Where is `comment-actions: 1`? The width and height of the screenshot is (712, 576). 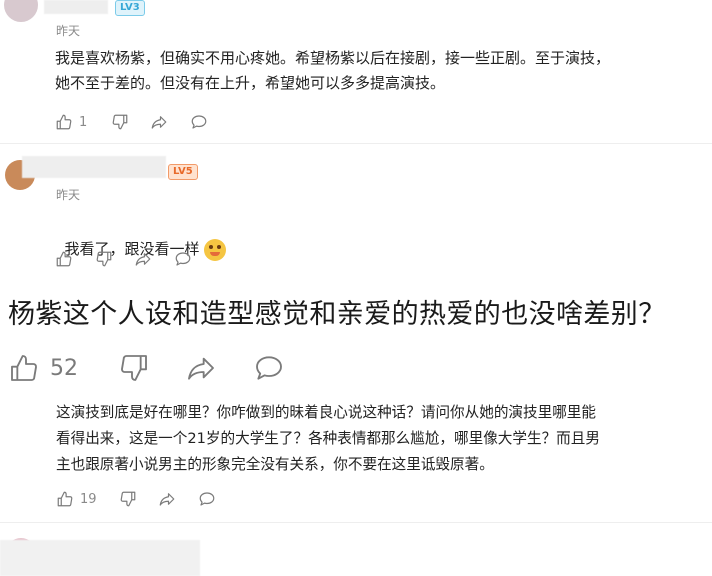
comment-actions: 1 is located at coordinates (132, 122).